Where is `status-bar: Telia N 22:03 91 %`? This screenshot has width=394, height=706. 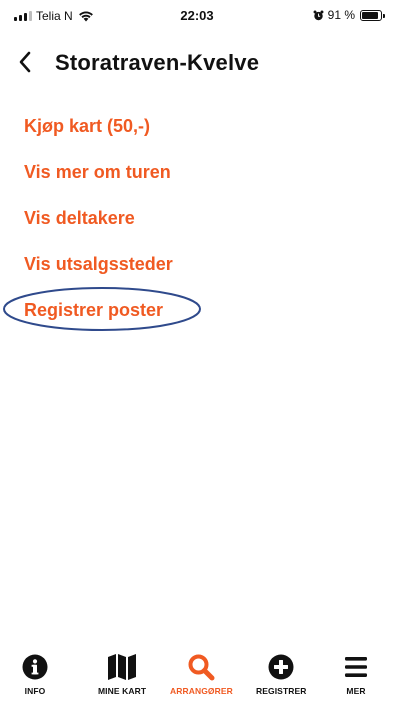 status-bar: Telia N 22:03 91 % is located at coordinates (197, 17).